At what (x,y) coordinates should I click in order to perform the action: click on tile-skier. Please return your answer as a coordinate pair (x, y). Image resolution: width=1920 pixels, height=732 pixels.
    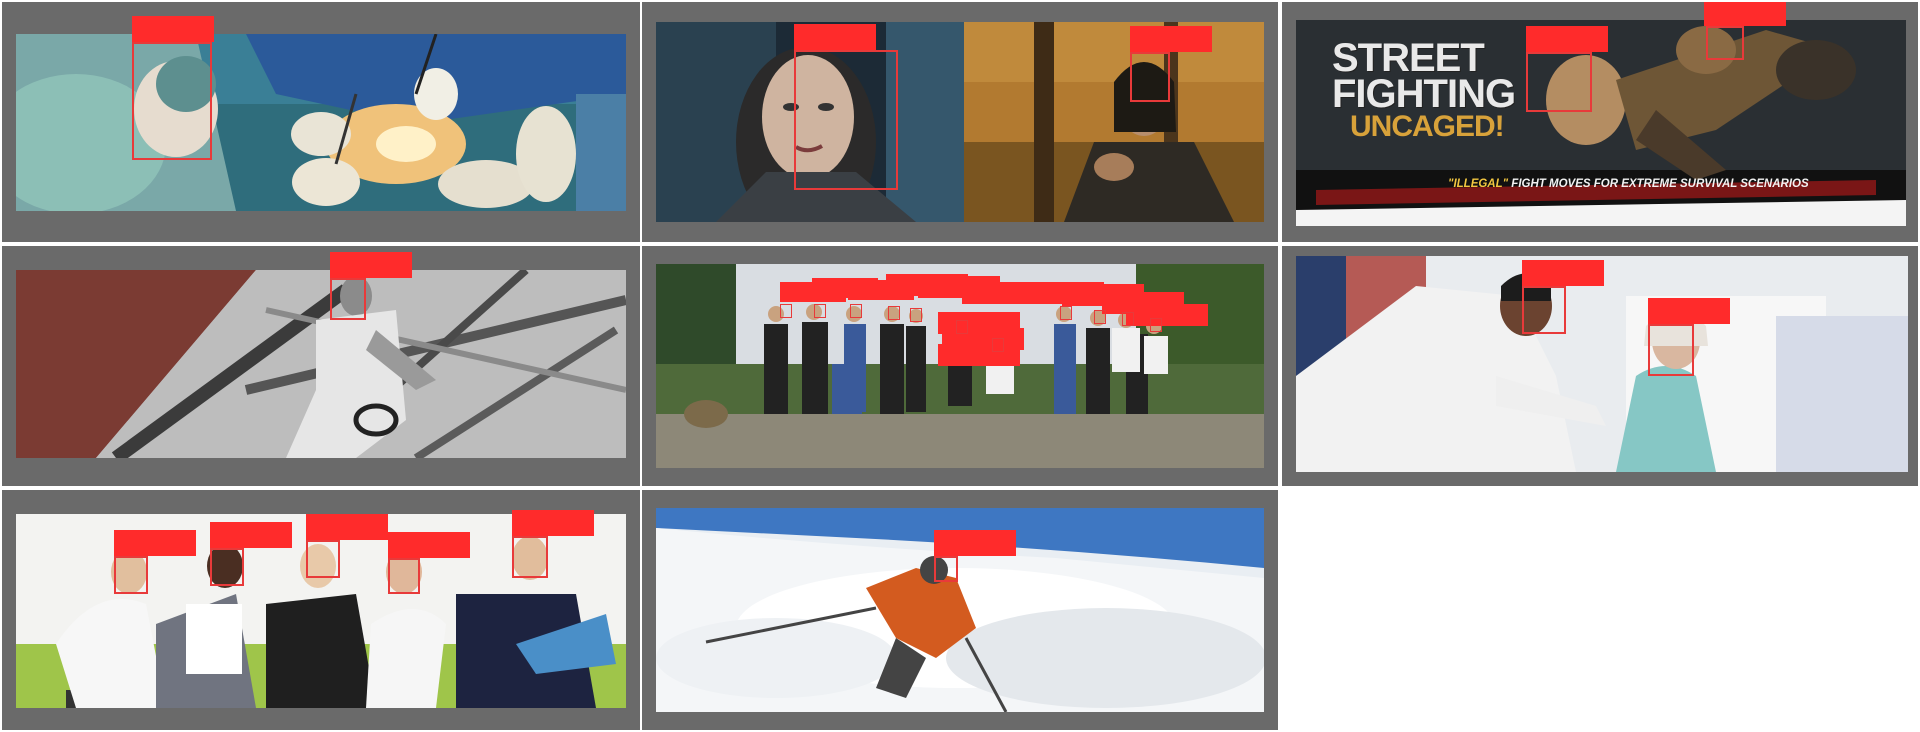
    Looking at the image, I should click on (960, 610).